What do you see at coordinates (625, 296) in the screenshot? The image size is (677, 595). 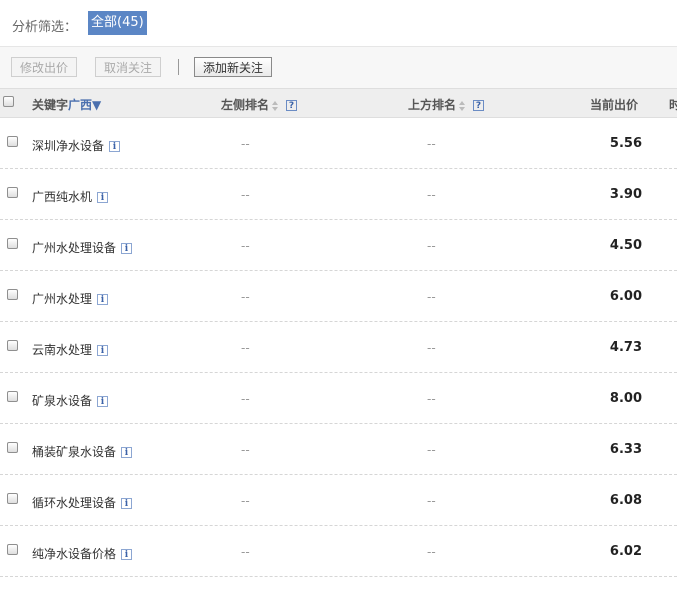 I see `current-bid-value: 6.00` at bounding box center [625, 296].